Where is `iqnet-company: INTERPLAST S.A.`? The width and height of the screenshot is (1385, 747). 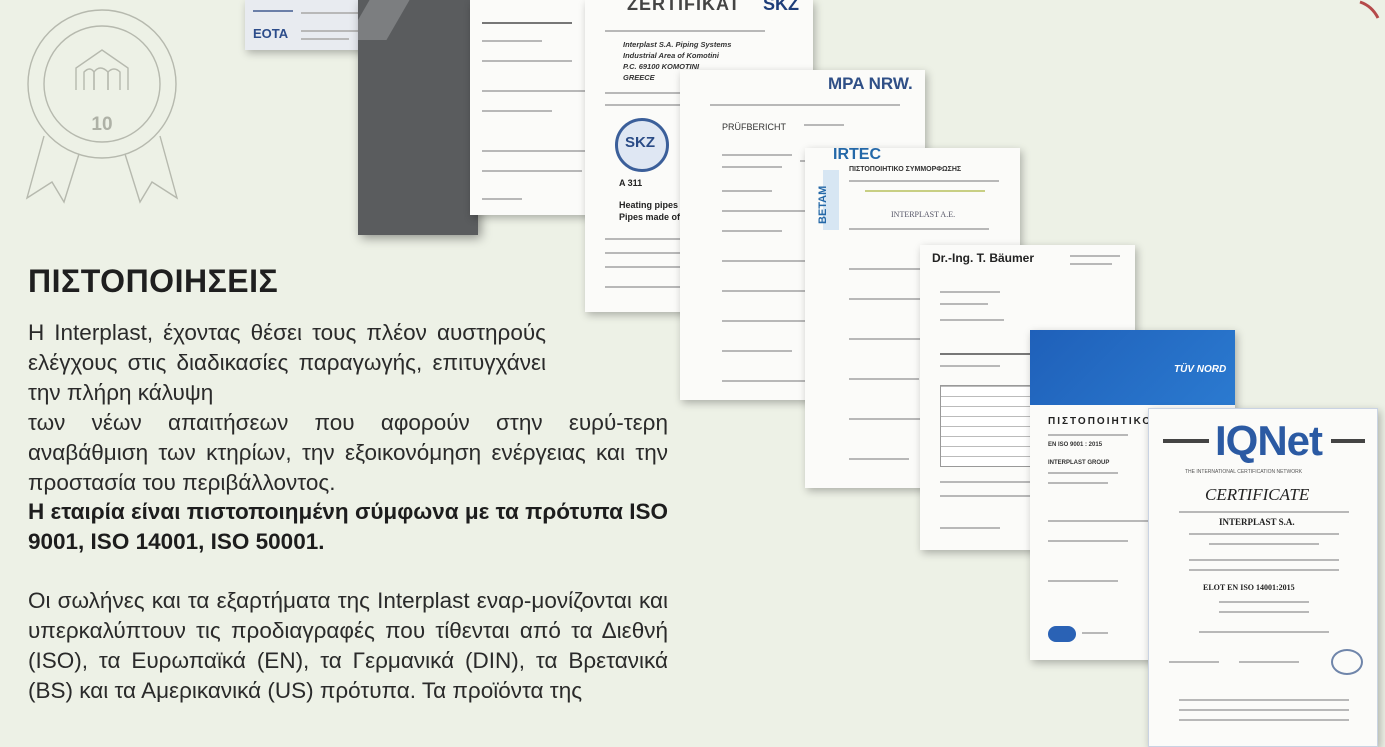 iqnet-company: INTERPLAST S.A. is located at coordinates (1257, 522).